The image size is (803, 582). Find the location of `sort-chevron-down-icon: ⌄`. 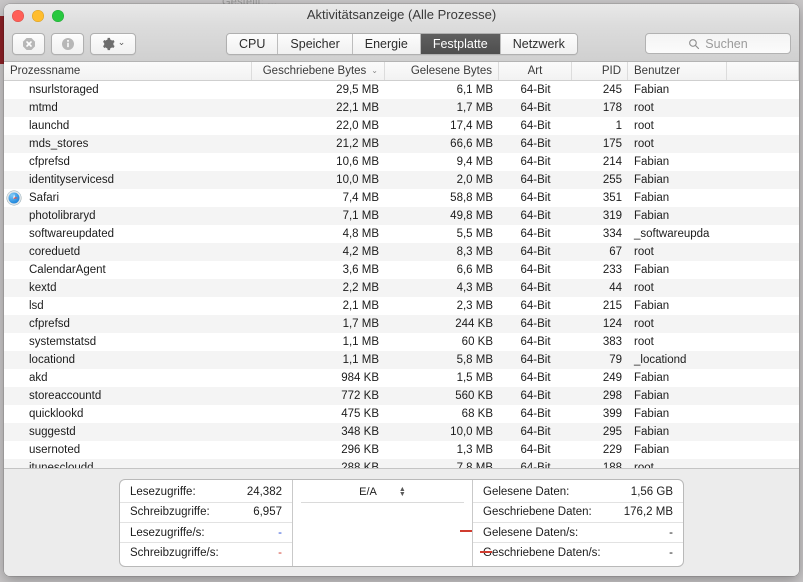

sort-chevron-down-icon: ⌄ is located at coordinates (374, 70).